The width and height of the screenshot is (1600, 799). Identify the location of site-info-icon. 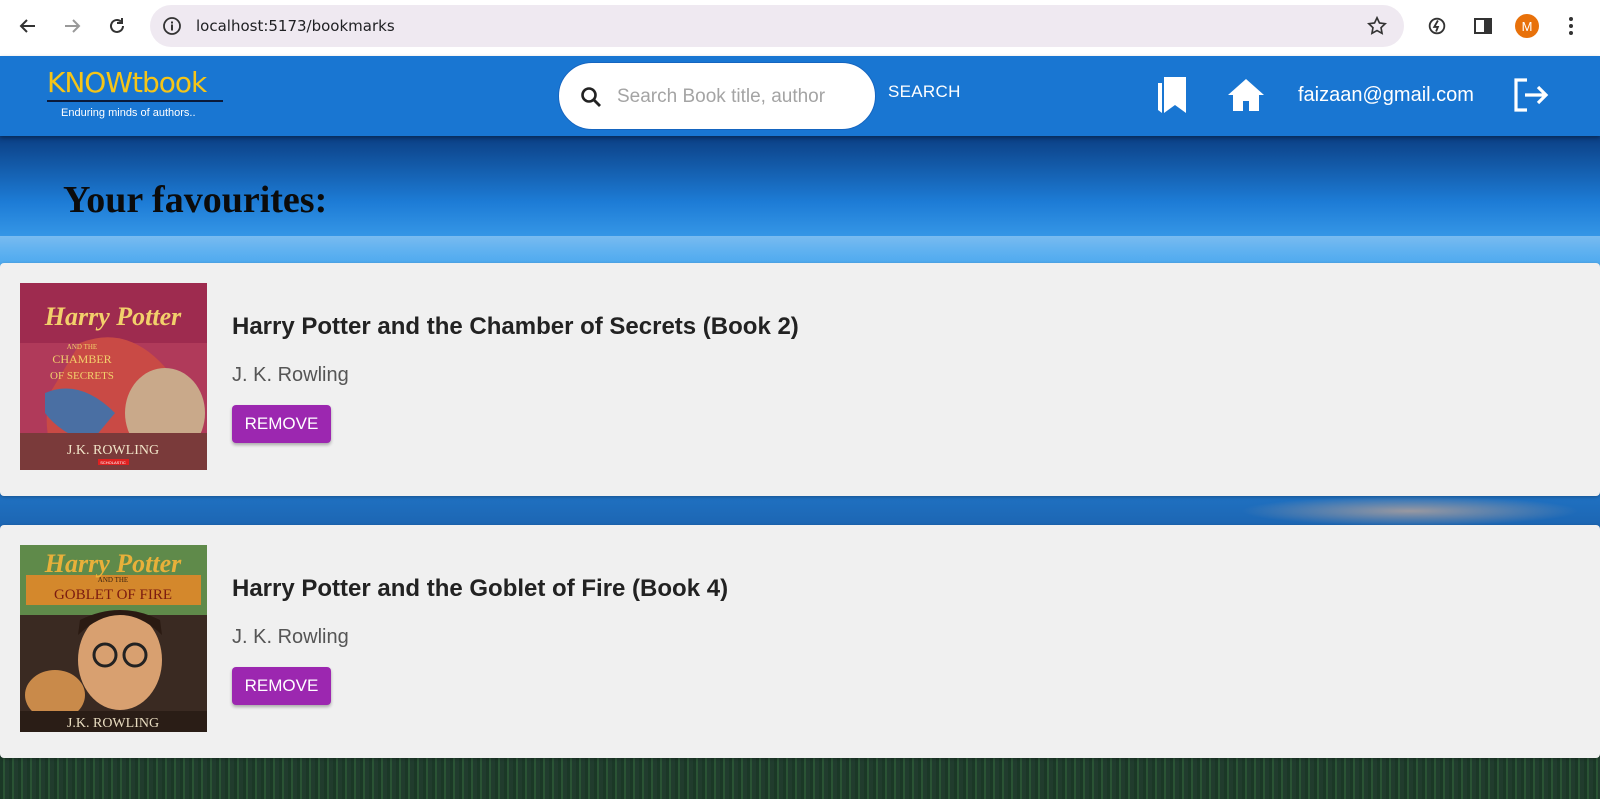
(172, 26).